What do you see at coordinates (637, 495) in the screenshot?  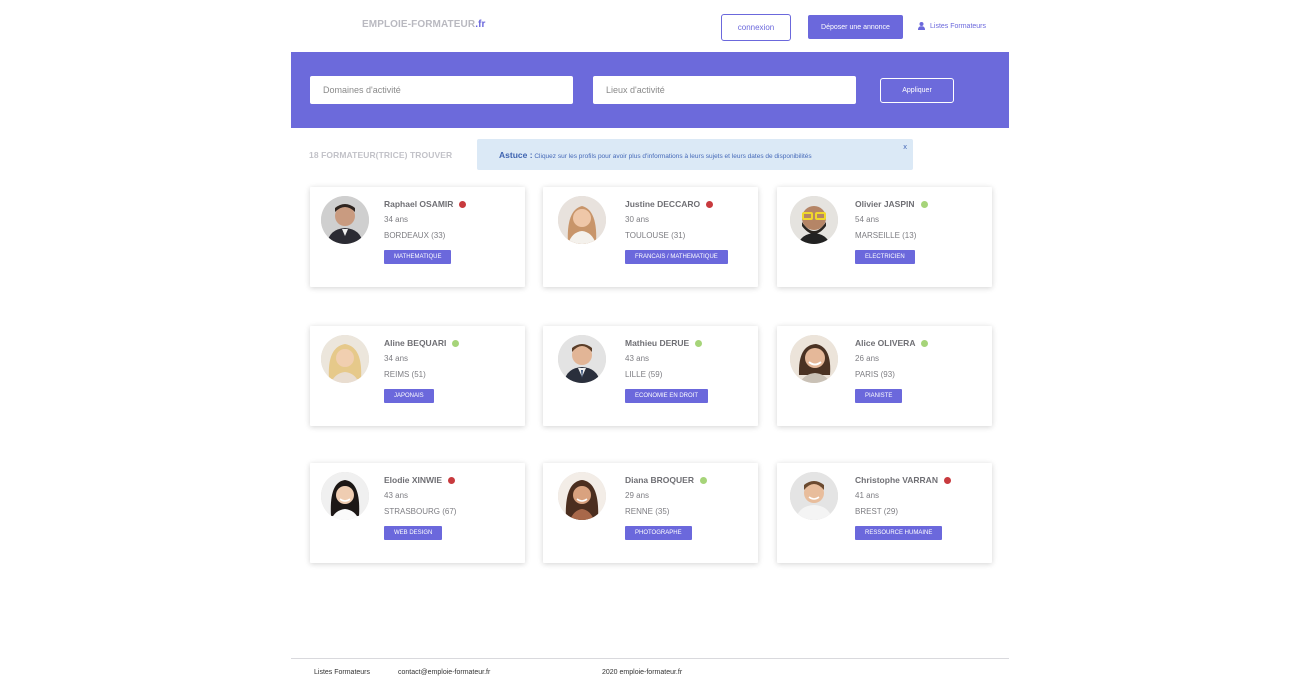 I see `trainer-age: 29 ans` at bounding box center [637, 495].